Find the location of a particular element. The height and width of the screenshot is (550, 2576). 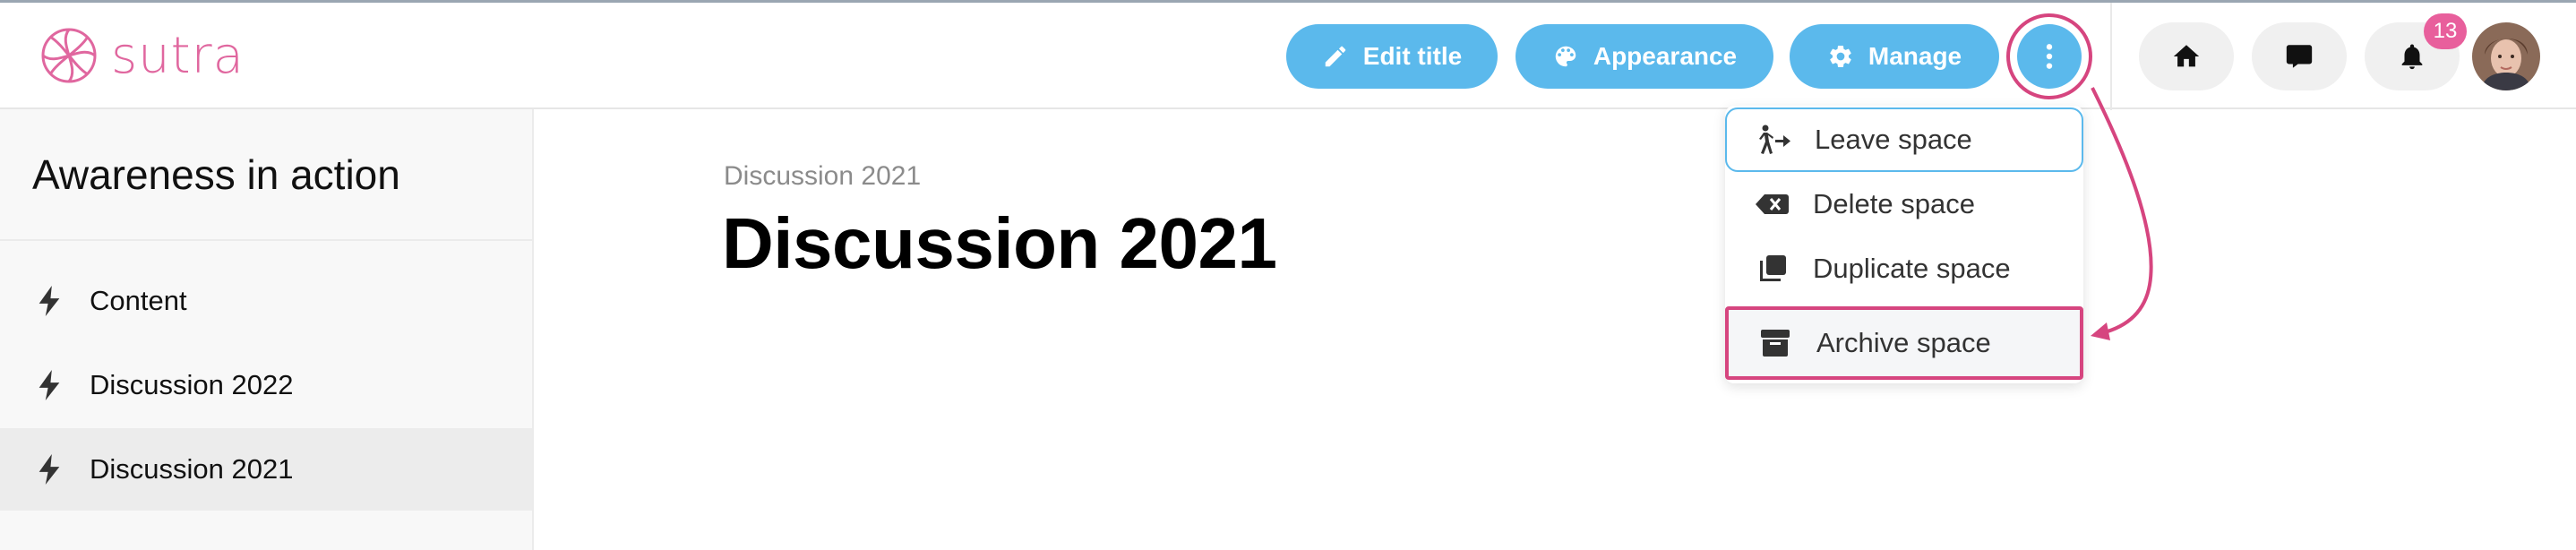

brand-logo: sutra is located at coordinates (142, 55).